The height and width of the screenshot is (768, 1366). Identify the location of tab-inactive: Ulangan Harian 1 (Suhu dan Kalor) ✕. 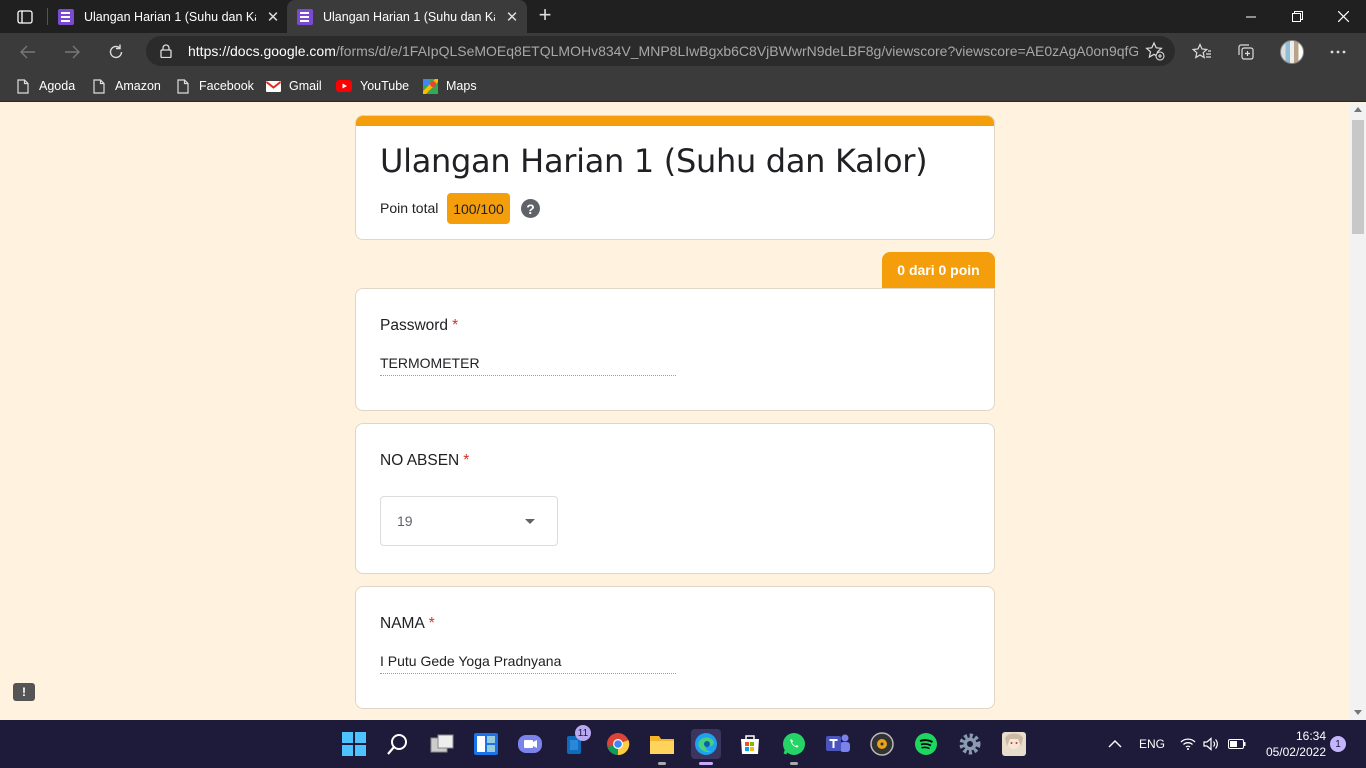
(167, 16).